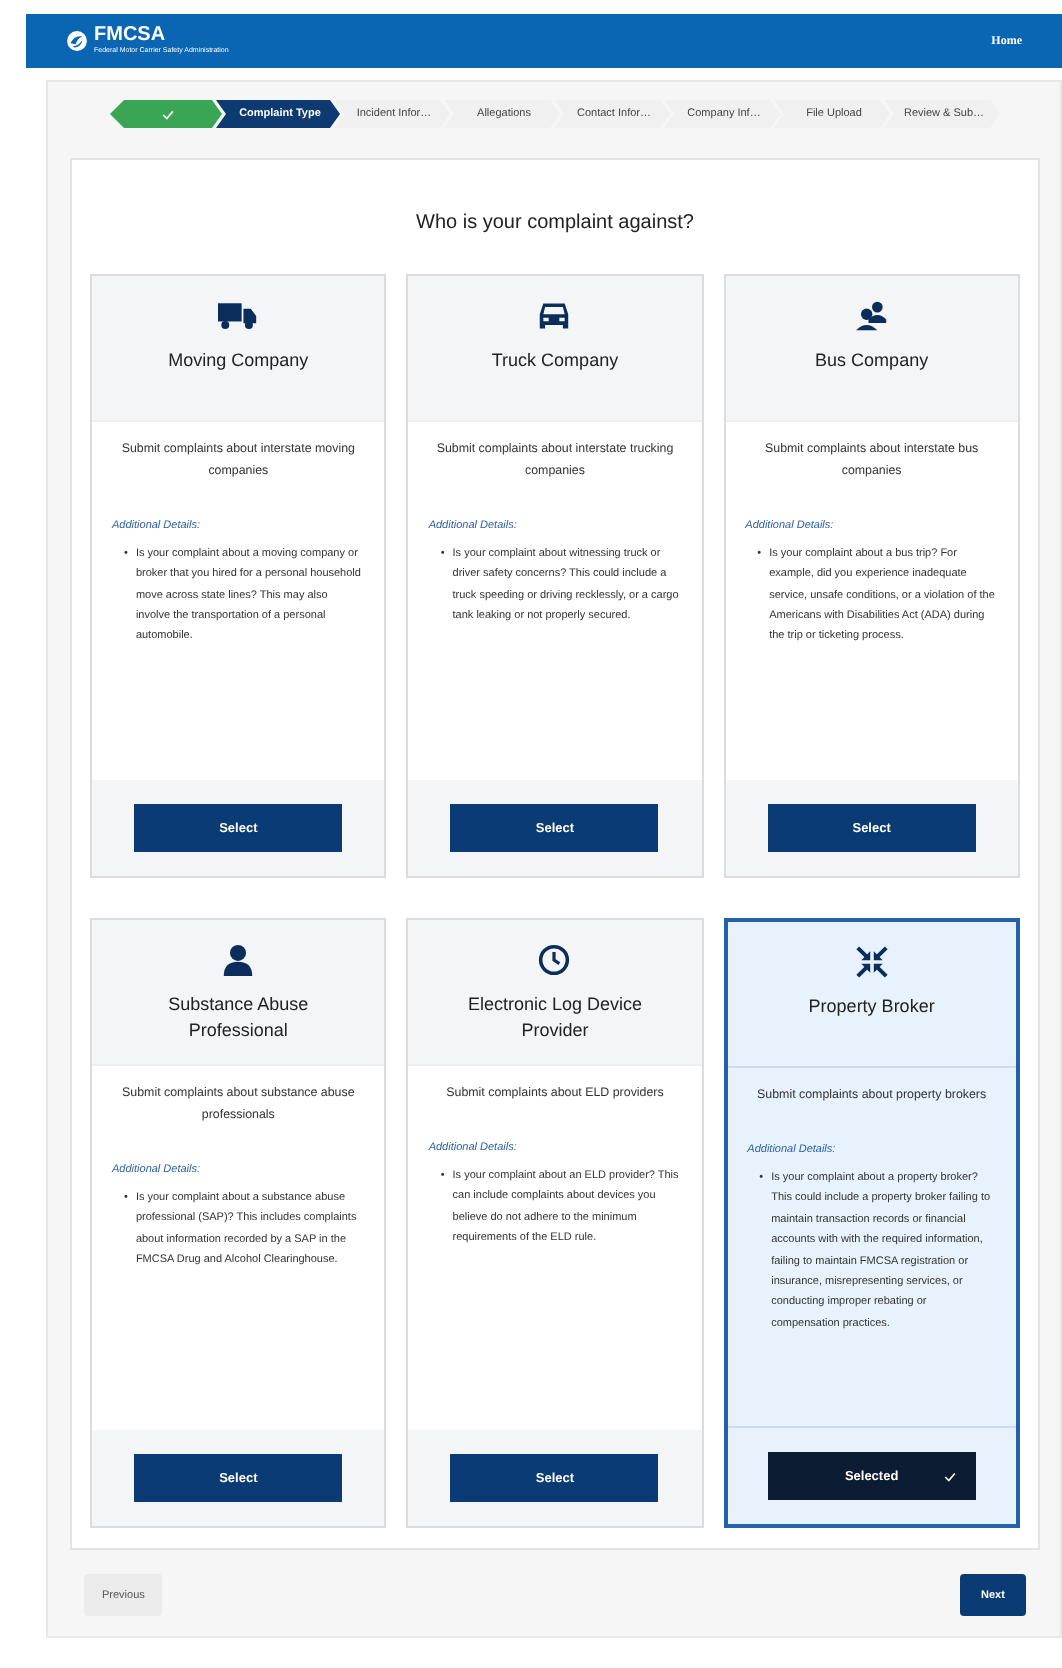 The image size is (1062, 1668). What do you see at coordinates (871, 316) in the screenshot?
I see `people-icon` at bounding box center [871, 316].